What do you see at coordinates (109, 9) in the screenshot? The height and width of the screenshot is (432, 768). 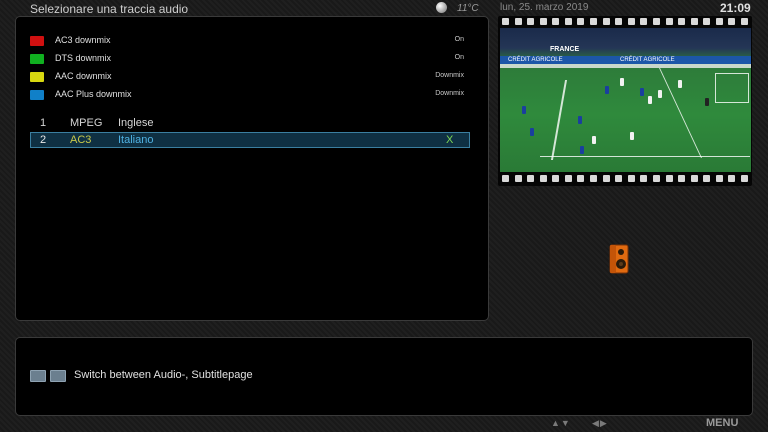 I see `screen-title: Selezionare una traccia audio` at bounding box center [109, 9].